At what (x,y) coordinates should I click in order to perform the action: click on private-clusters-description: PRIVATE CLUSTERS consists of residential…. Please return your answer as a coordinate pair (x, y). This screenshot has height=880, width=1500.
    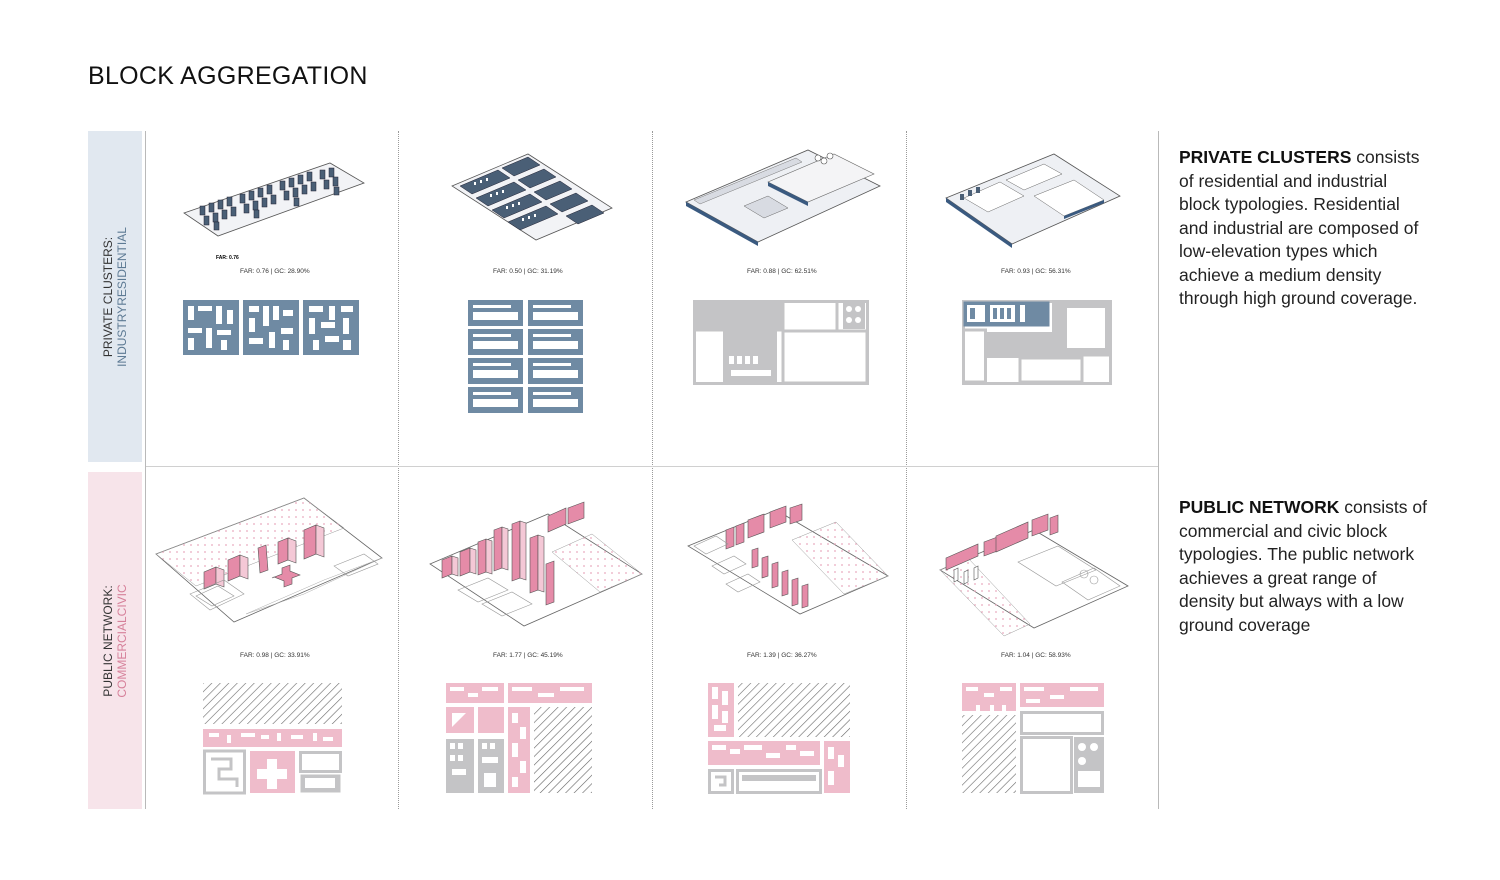
    Looking at the image, I should click on (1304, 228).